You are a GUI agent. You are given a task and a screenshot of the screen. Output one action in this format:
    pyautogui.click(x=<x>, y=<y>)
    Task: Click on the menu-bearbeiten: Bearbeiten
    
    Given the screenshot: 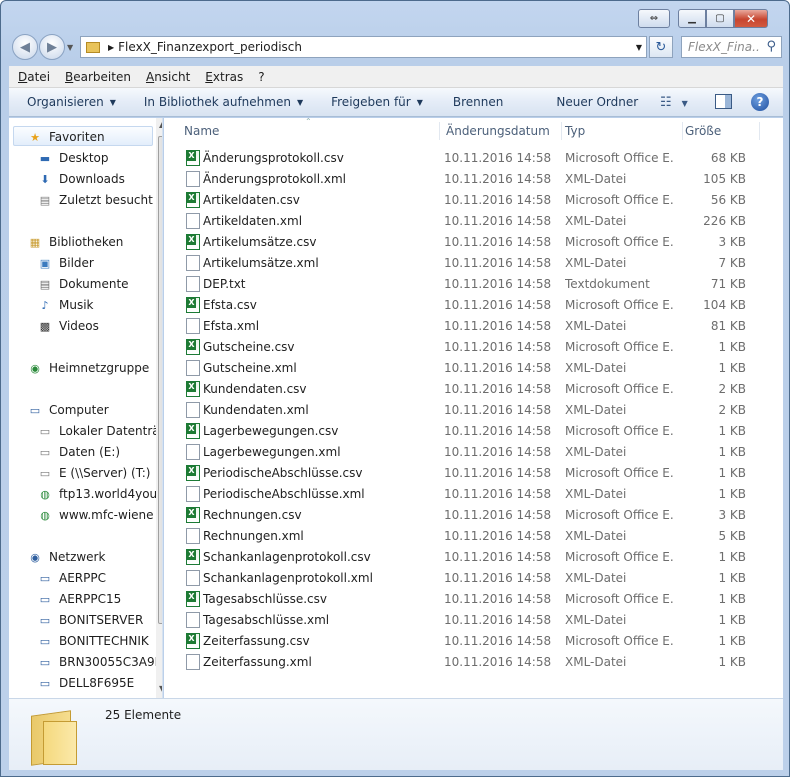 What is the action you would take?
    pyautogui.click(x=98, y=77)
    